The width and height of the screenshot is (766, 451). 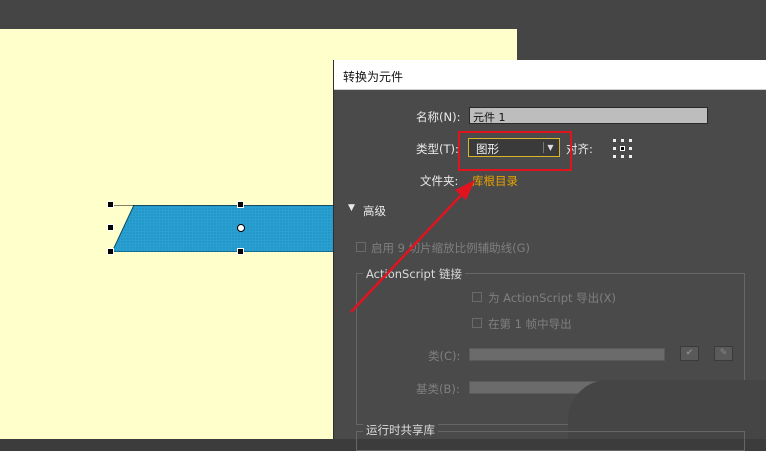 What do you see at coordinates (723, 353) in the screenshot?
I see `pencil-icon: ✎` at bounding box center [723, 353].